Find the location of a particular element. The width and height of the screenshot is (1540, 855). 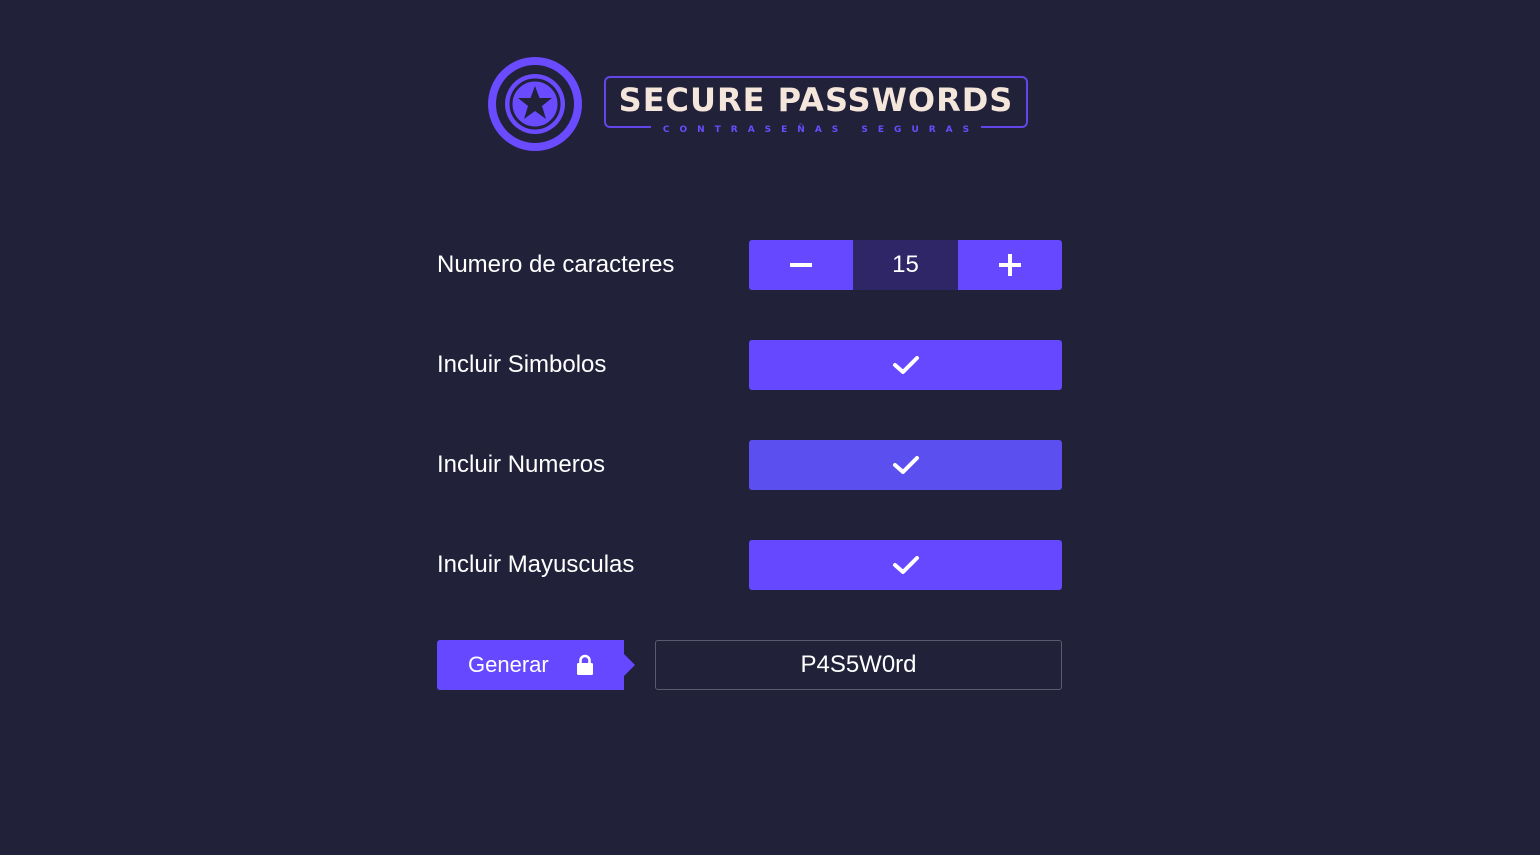

brand-subtitle: CONTRASEÑAS SEGURAS is located at coordinates (816, 130).